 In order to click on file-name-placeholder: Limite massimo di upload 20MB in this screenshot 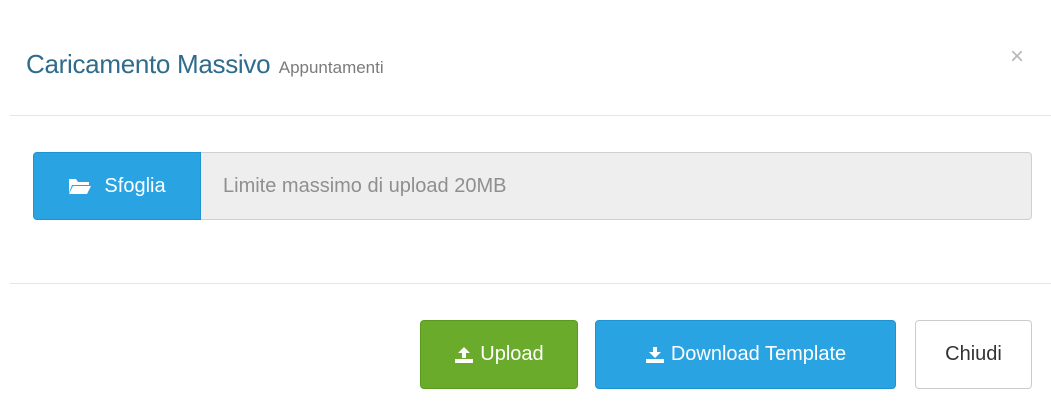, I will do `click(365, 185)`.